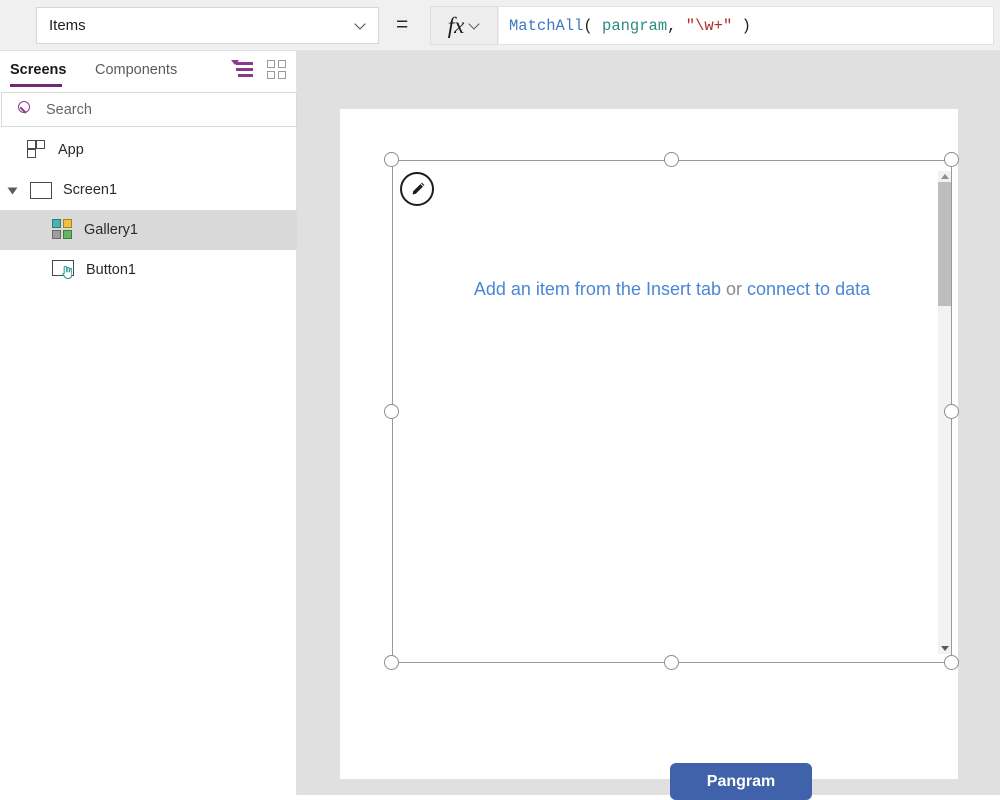  What do you see at coordinates (69, 109) in the screenshot?
I see `search-placeholder: Search` at bounding box center [69, 109].